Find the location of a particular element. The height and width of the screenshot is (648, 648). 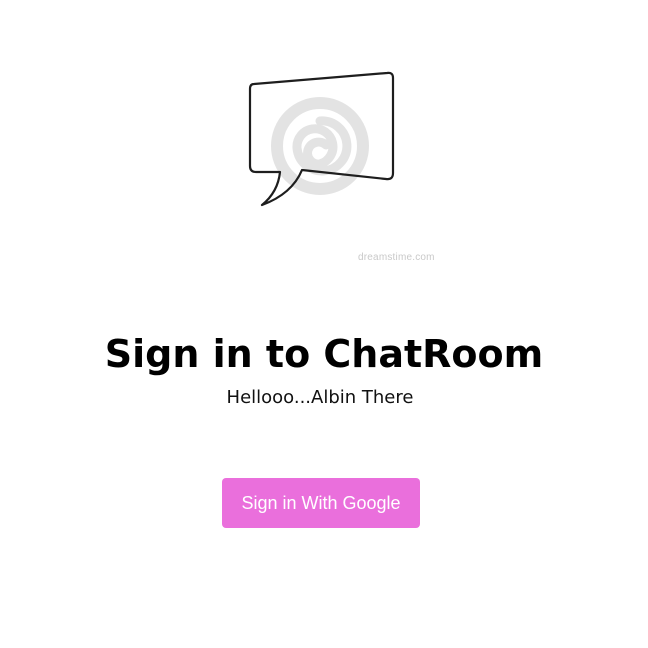

greeting-subtitle: Hellooo...Albin There is located at coordinates (320, 397).